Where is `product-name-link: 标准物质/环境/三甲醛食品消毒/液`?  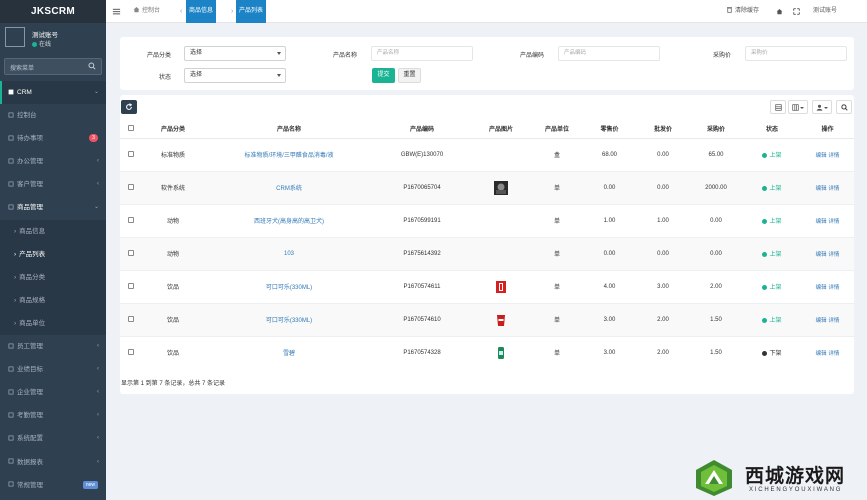
product-name-link: 标准物质/环境/三甲醛食品消毒/液 is located at coordinates (288, 156).